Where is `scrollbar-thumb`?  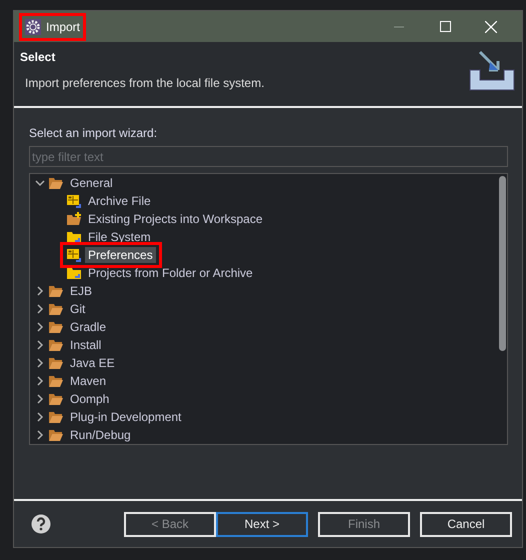 scrollbar-thumb is located at coordinates (502, 263).